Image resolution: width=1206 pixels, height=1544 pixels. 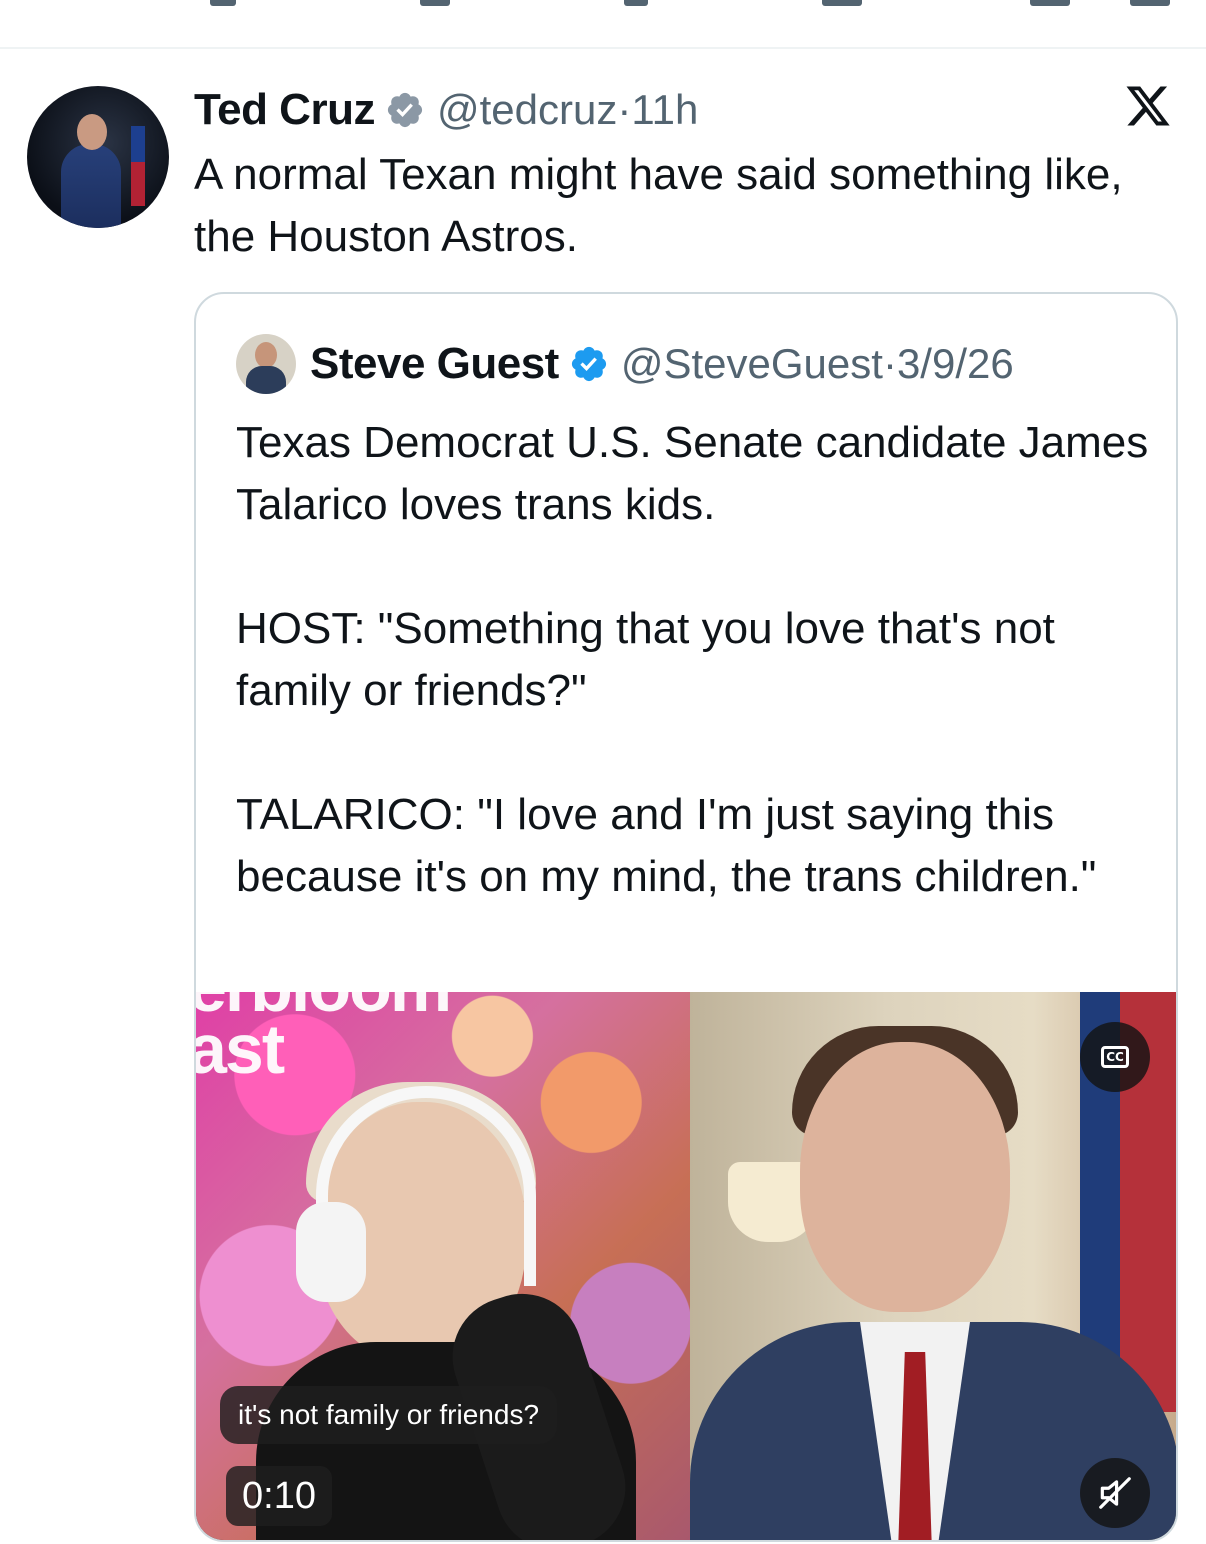 I want to click on author-handle: @tedcruz, so click(x=527, y=110).